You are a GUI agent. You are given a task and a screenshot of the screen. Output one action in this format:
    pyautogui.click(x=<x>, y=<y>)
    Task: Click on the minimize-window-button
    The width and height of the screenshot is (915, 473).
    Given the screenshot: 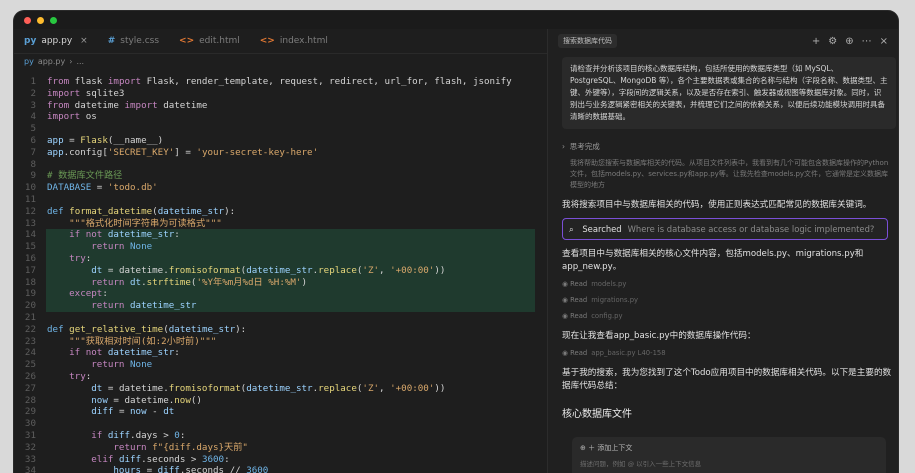 What is the action you would take?
    pyautogui.click(x=40, y=20)
    